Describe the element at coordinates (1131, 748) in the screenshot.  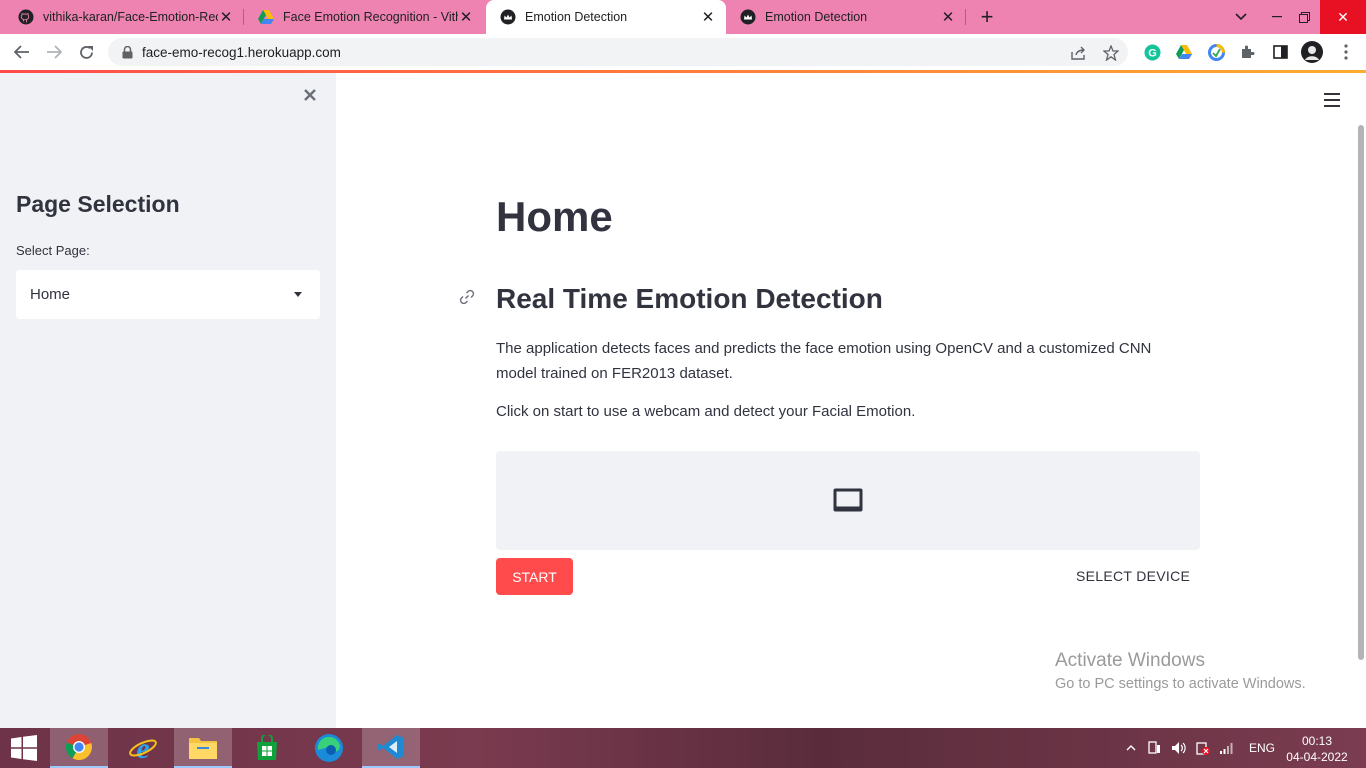
I see `show-hidden-icons-chevron-icon` at that location.